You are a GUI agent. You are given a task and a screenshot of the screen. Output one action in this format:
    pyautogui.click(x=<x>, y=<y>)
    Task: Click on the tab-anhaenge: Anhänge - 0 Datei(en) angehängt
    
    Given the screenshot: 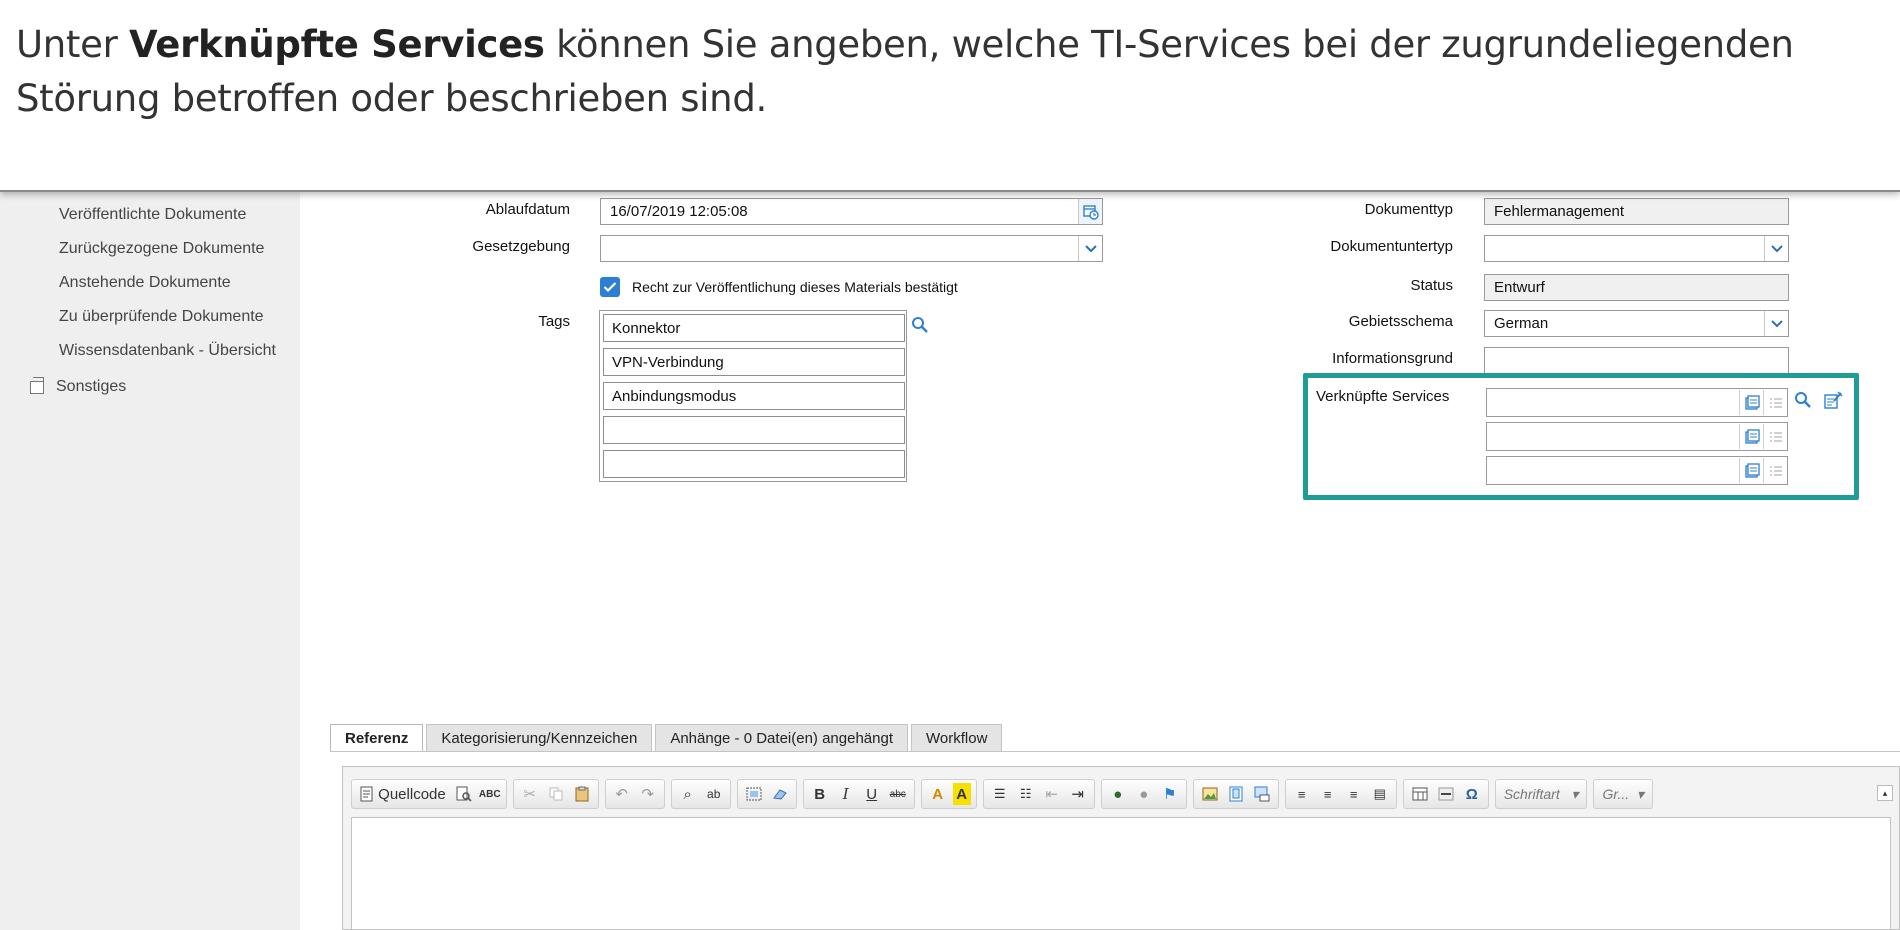 What is the action you would take?
    pyautogui.click(x=781, y=738)
    